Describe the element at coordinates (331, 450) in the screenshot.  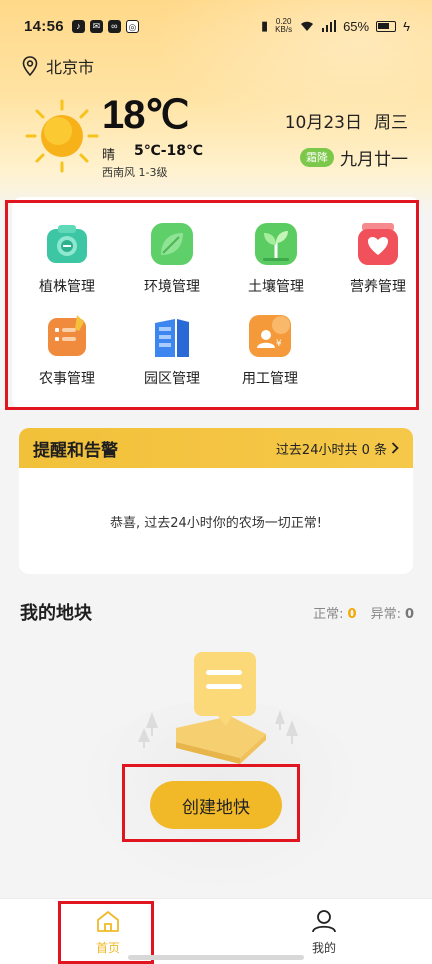
I see `alert-summary-text: 过去24小时共 0 条` at that location.